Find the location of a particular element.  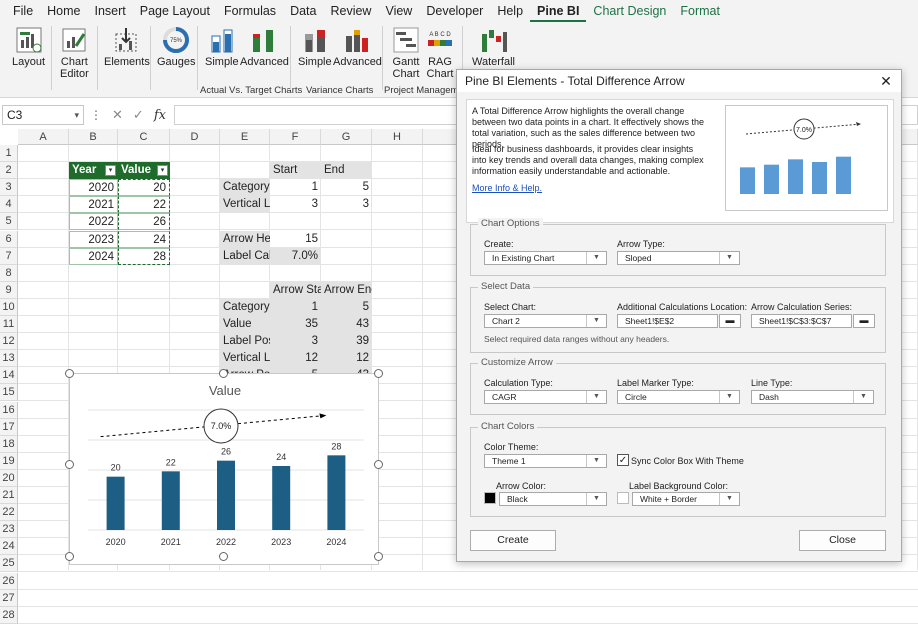

row-header-26: 26 is located at coordinates (9, 581).